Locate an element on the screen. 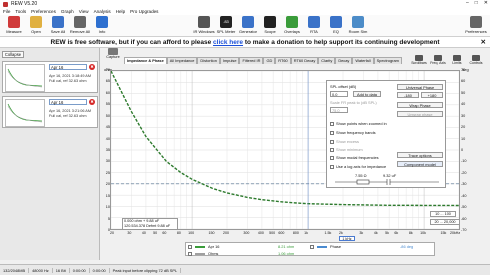 Image resolution: width=490 pixels, height=275 pixels. tab-decay: Decay is located at coordinates (344, 60).